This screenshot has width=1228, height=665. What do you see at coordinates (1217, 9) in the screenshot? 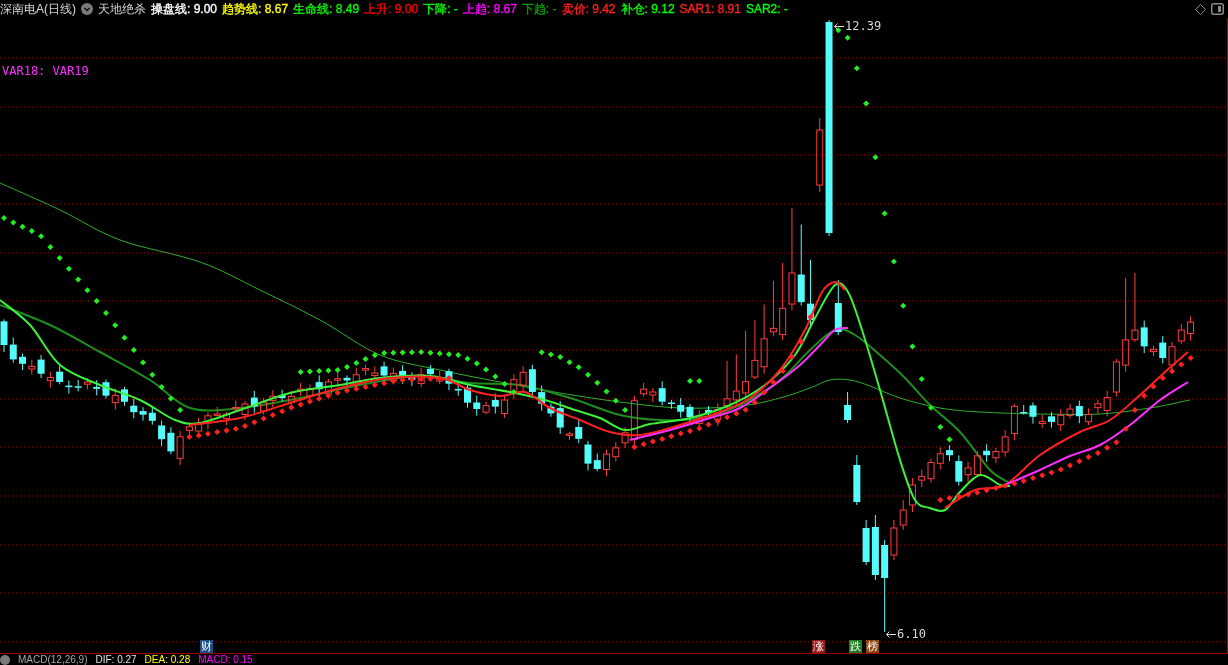
I see `side-panel-icon` at bounding box center [1217, 9].